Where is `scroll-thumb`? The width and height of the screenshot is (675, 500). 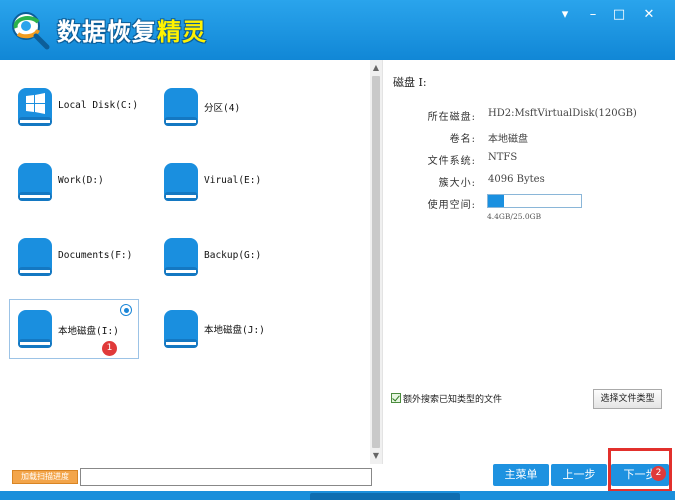 scroll-thumb is located at coordinates (376, 262).